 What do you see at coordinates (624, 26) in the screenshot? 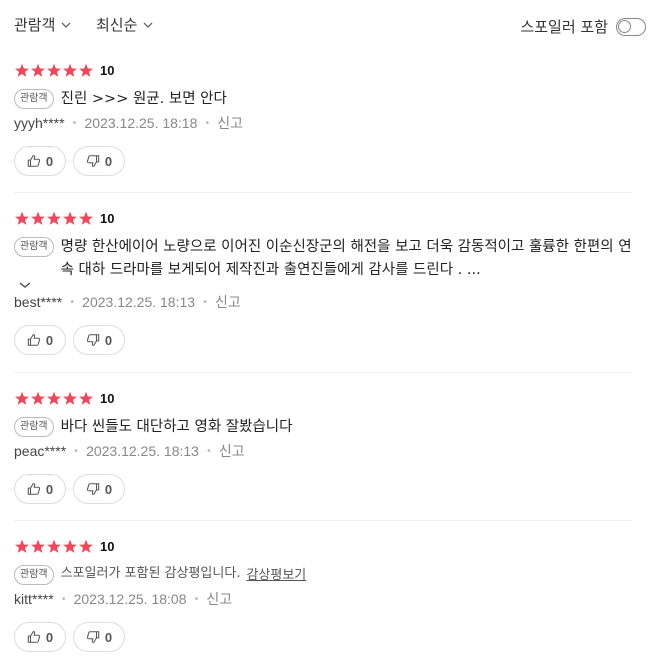
I see `toggle-knob` at bounding box center [624, 26].